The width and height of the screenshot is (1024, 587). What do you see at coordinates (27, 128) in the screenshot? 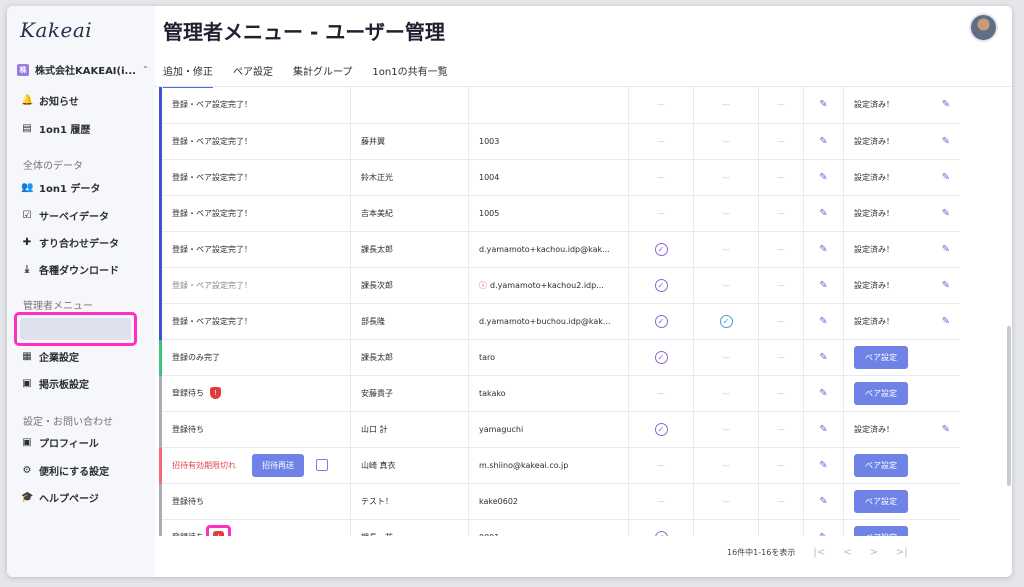
I see `history-icon: ▤` at bounding box center [27, 128].